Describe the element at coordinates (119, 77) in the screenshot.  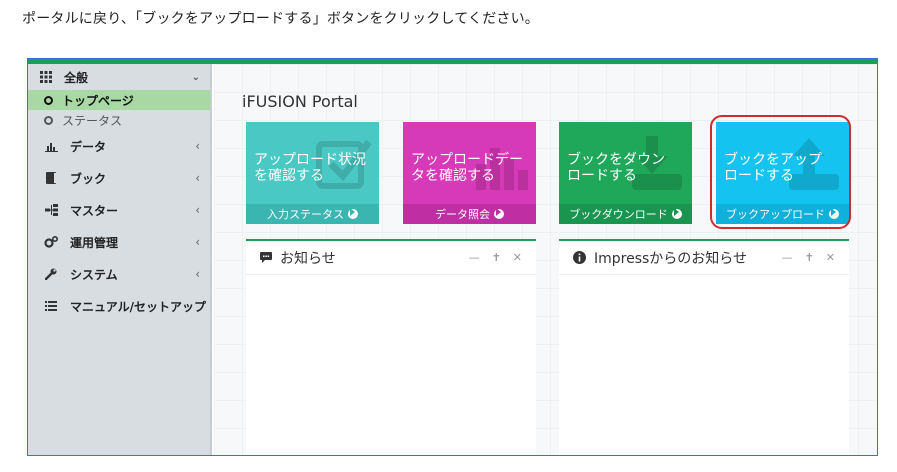
I see `sidebar-section-general: 全般 ⌄` at that location.